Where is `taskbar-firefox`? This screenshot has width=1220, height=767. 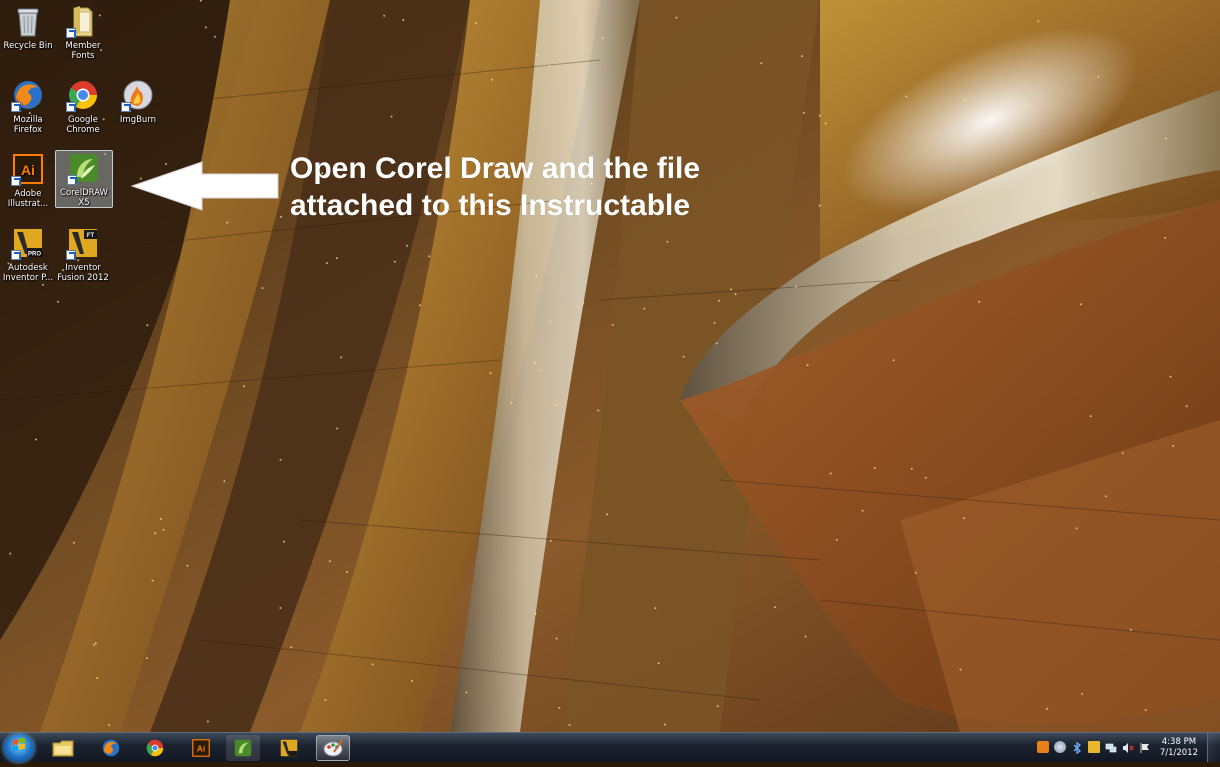
taskbar-firefox is located at coordinates (111, 748).